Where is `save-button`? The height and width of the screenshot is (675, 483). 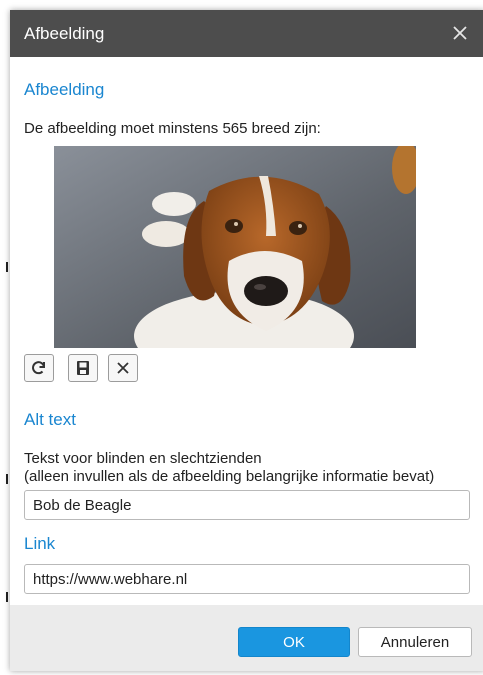
save-button is located at coordinates (83, 368).